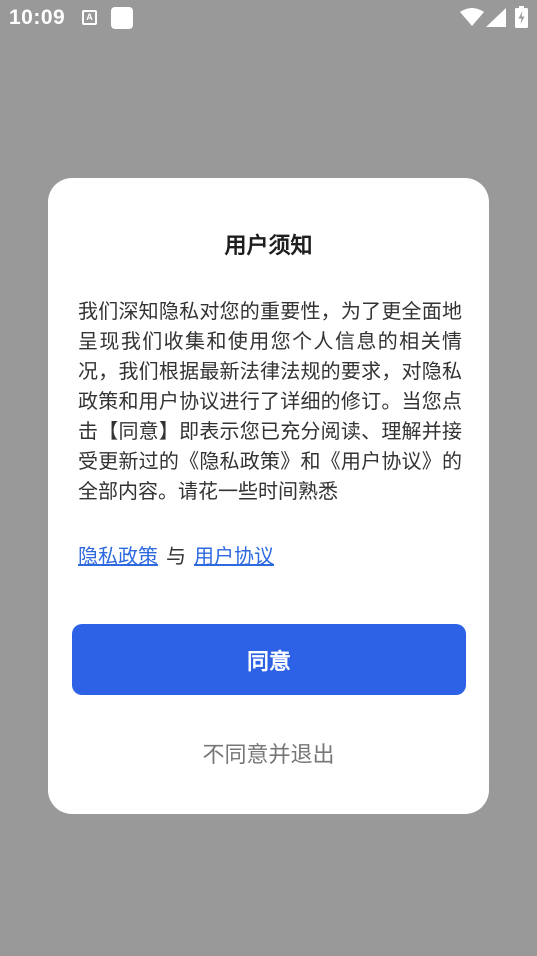 This screenshot has height=956, width=537. I want to click on link-separator: 与, so click(176, 556).